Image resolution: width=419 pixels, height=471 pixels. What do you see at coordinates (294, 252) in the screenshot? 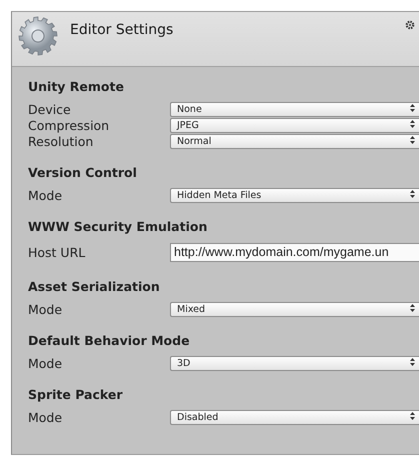
I see `text-field: http://www.mydomain.com/mygame.un` at bounding box center [294, 252].